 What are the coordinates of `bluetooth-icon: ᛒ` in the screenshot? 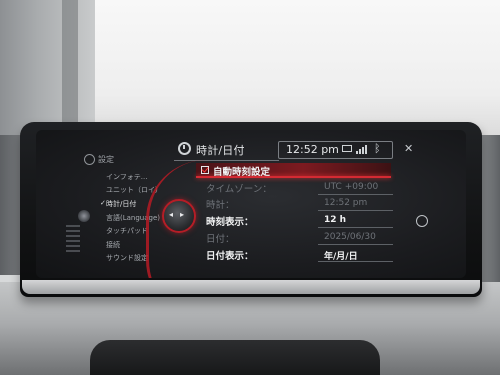 It's located at (377, 148).